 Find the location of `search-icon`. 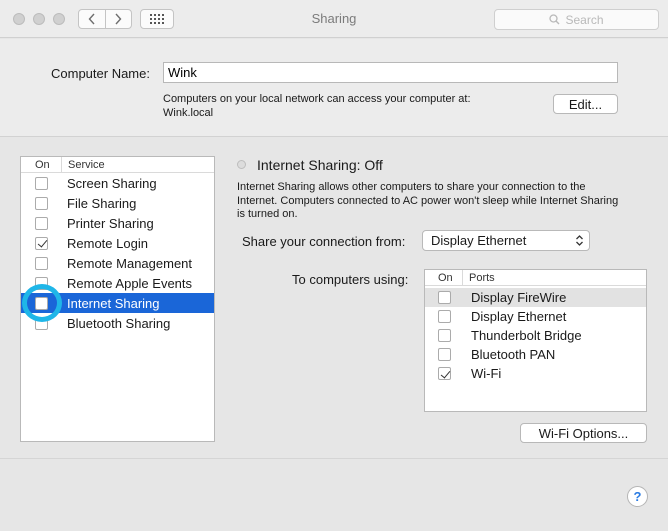

search-icon is located at coordinates (554, 19).